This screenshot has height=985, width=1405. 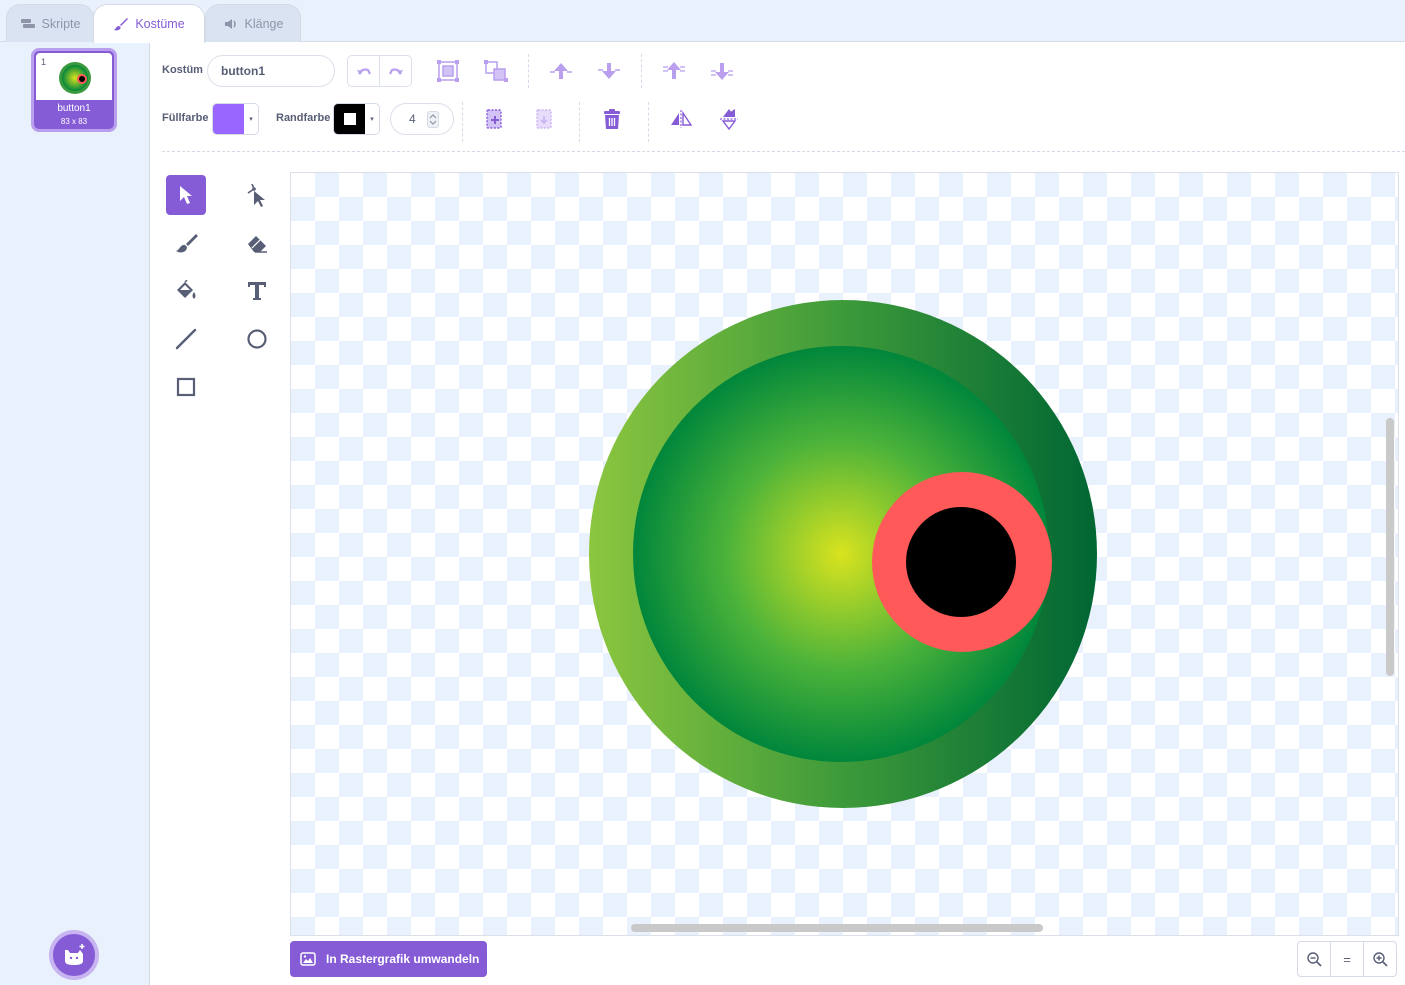 I want to click on paste-button, so click(x=544, y=119).